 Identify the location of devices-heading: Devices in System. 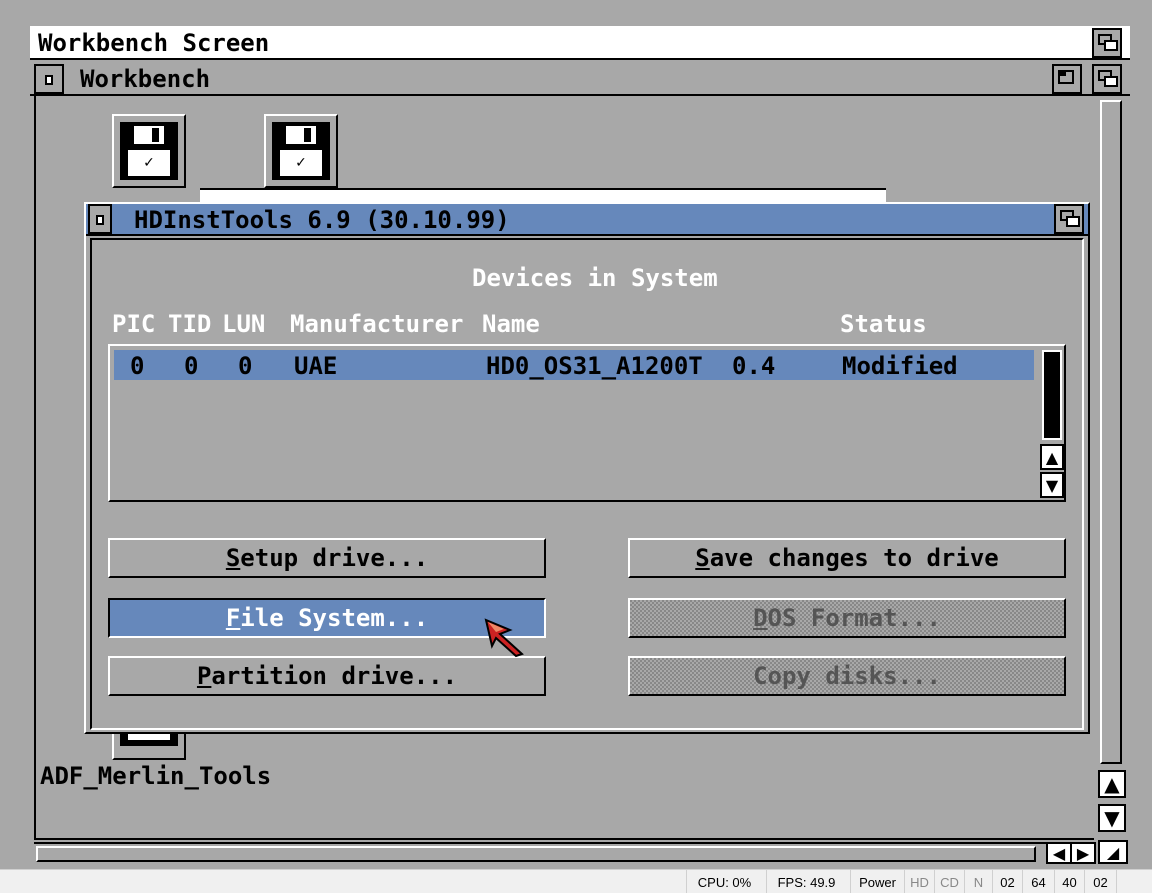
(595, 278).